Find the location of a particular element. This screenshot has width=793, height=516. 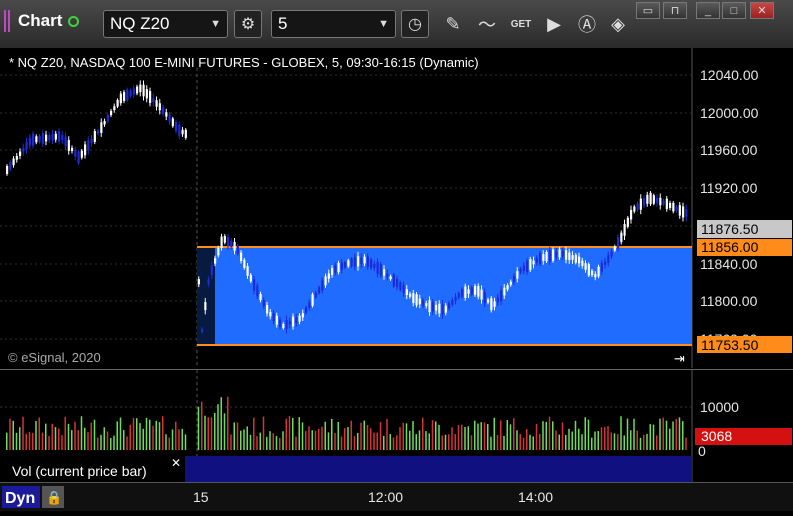

play-icon: ▶ is located at coordinates (554, 24).